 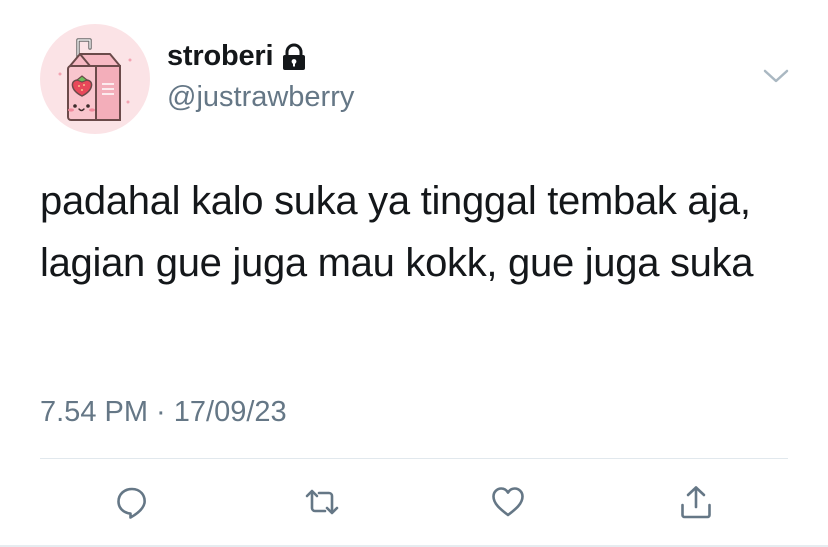 I want to click on avatar, so click(x=95, y=79).